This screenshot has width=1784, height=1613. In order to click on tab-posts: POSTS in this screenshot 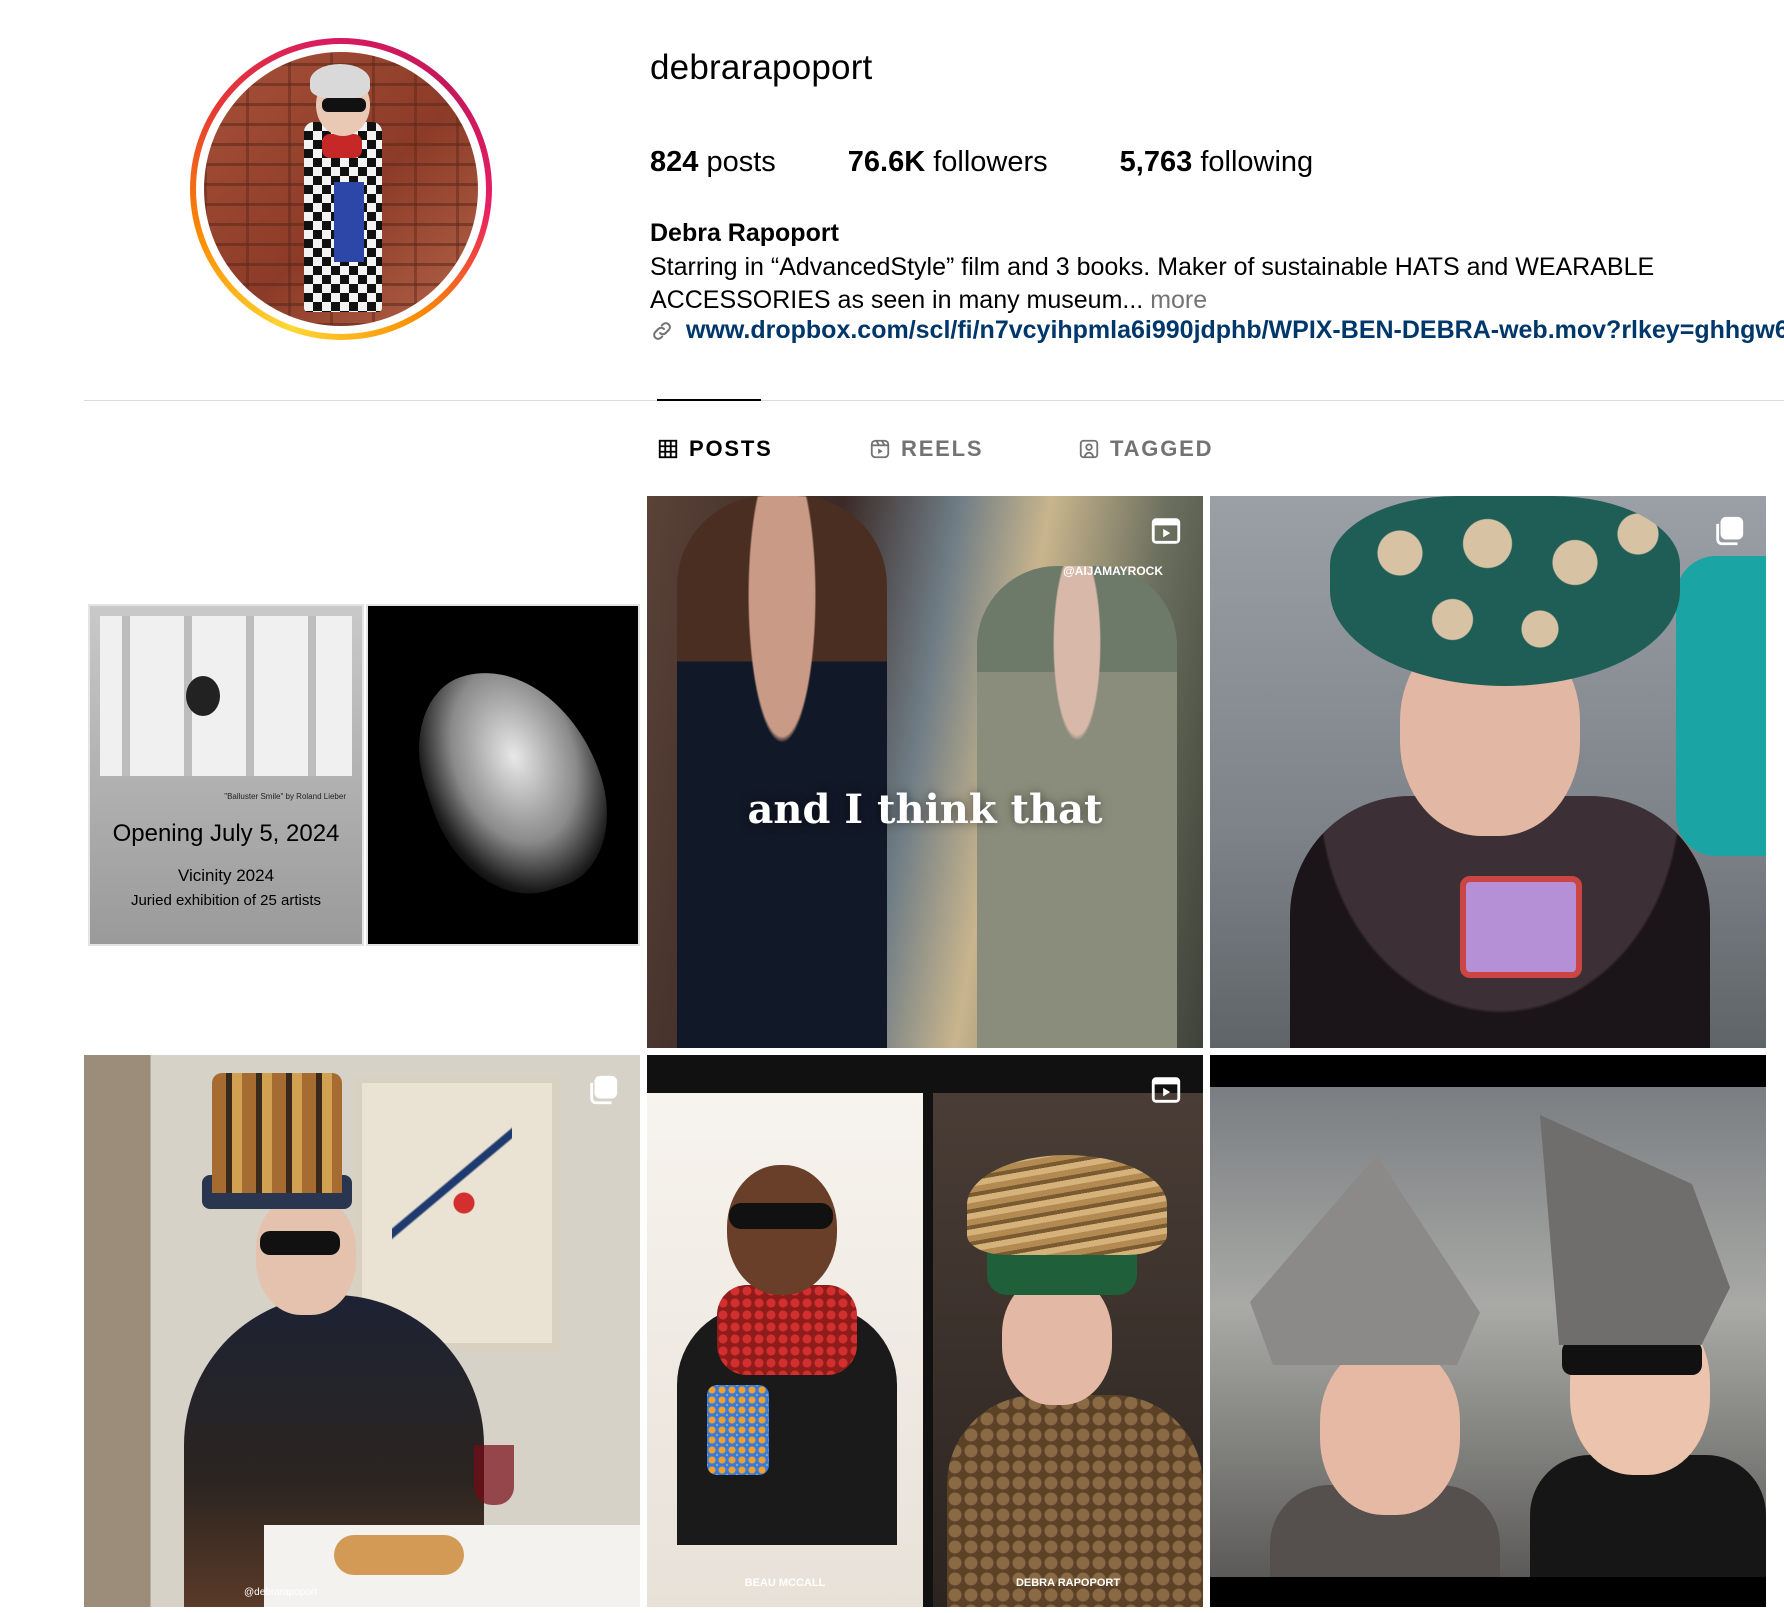, I will do `click(715, 449)`.